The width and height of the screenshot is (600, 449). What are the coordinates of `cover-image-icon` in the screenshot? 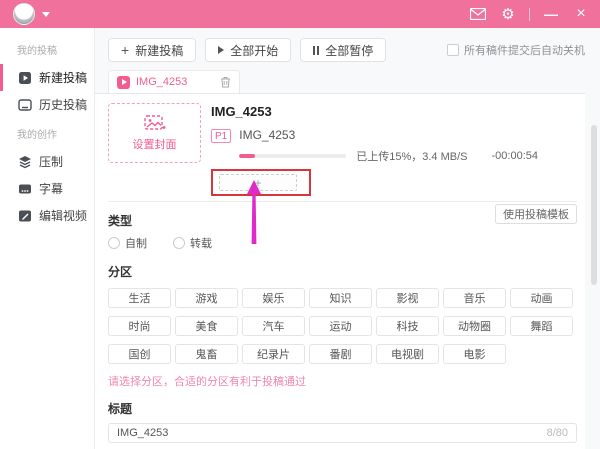 It's located at (154, 122).